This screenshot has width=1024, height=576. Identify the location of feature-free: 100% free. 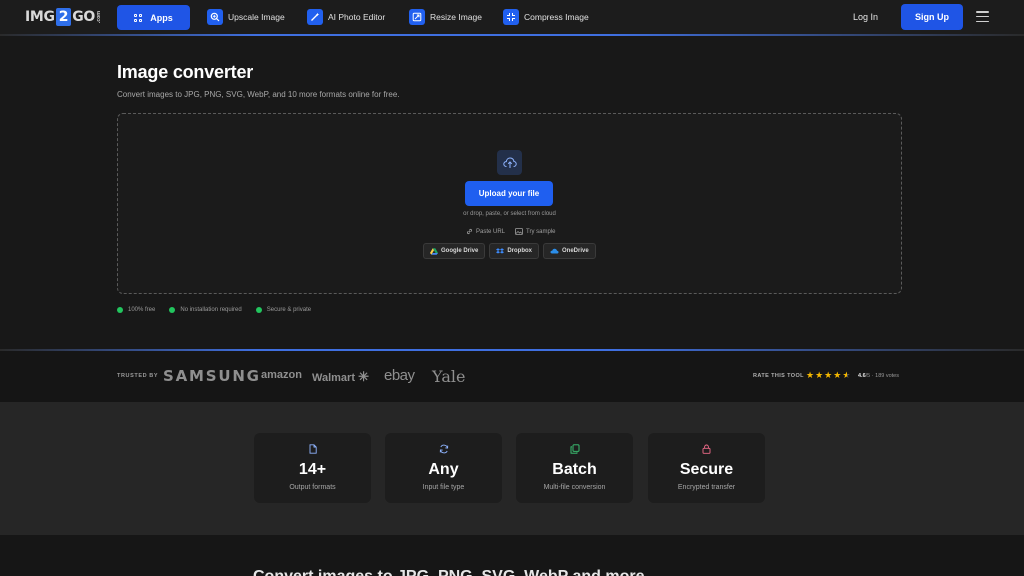
(136, 310).